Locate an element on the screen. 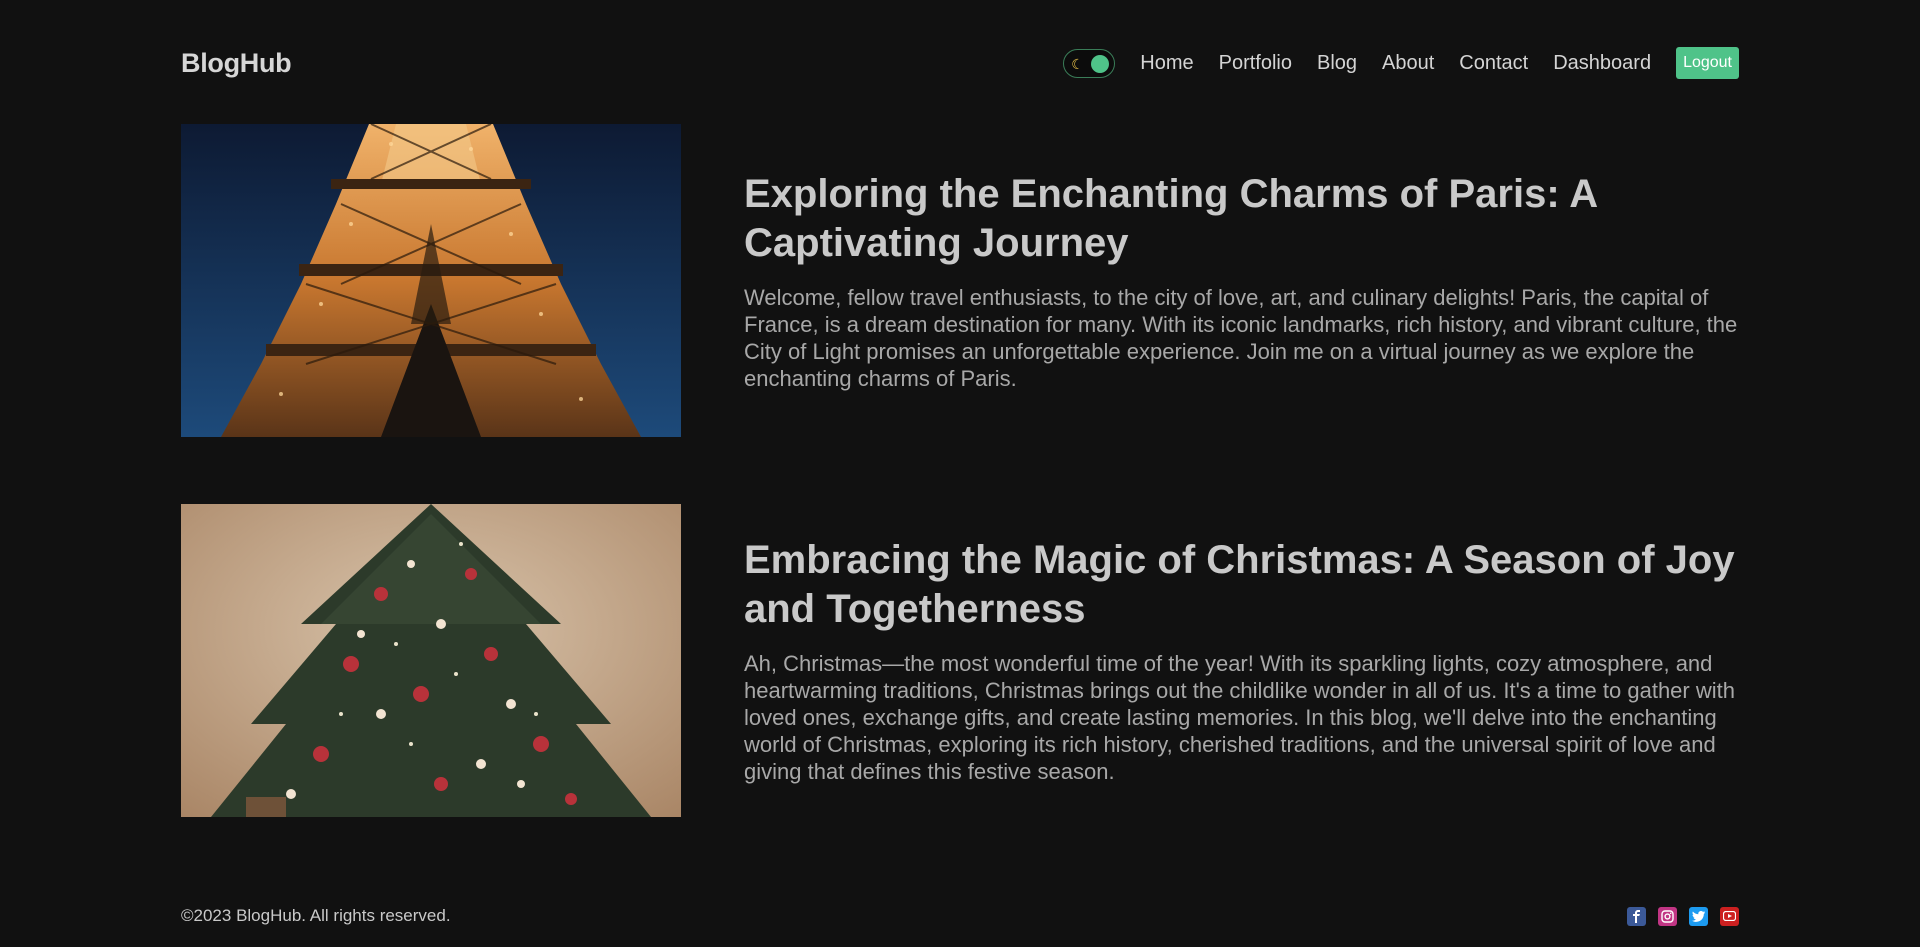  instagram-icon is located at coordinates (1667, 916).